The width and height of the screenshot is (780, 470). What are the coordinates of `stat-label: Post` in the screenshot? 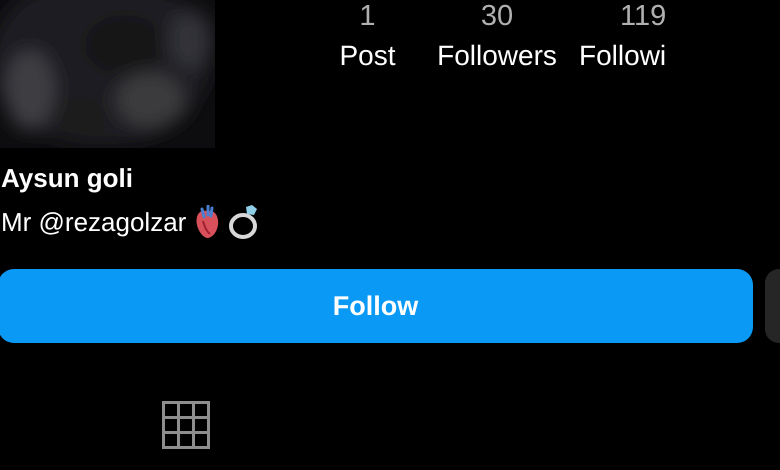 It's located at (367, 56).